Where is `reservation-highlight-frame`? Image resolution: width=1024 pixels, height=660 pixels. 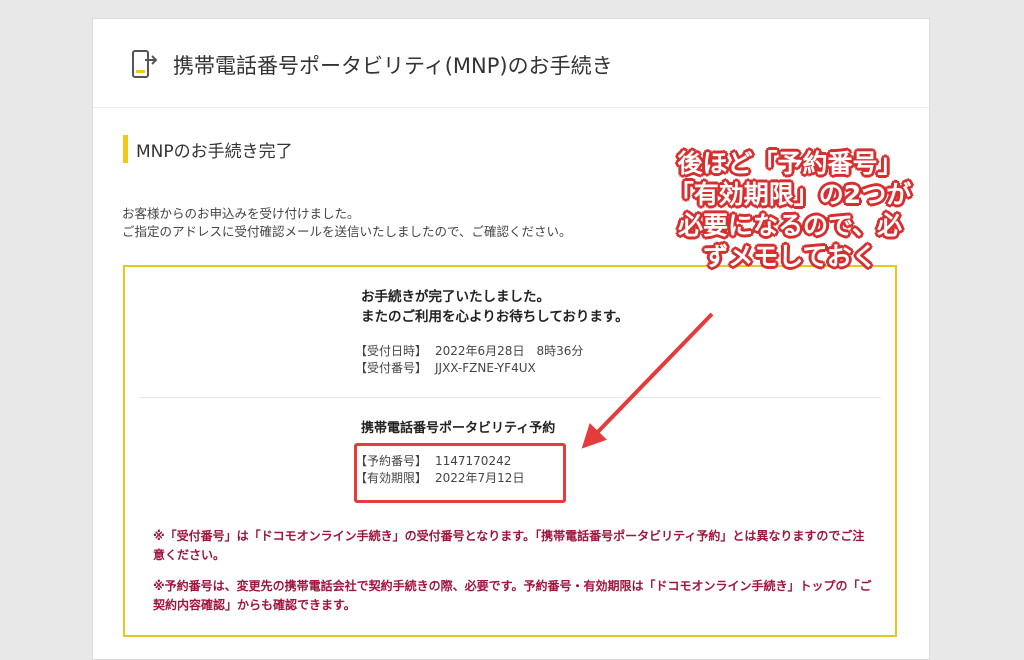
reservation-highlight-frame is located at coordinates (460, 473).